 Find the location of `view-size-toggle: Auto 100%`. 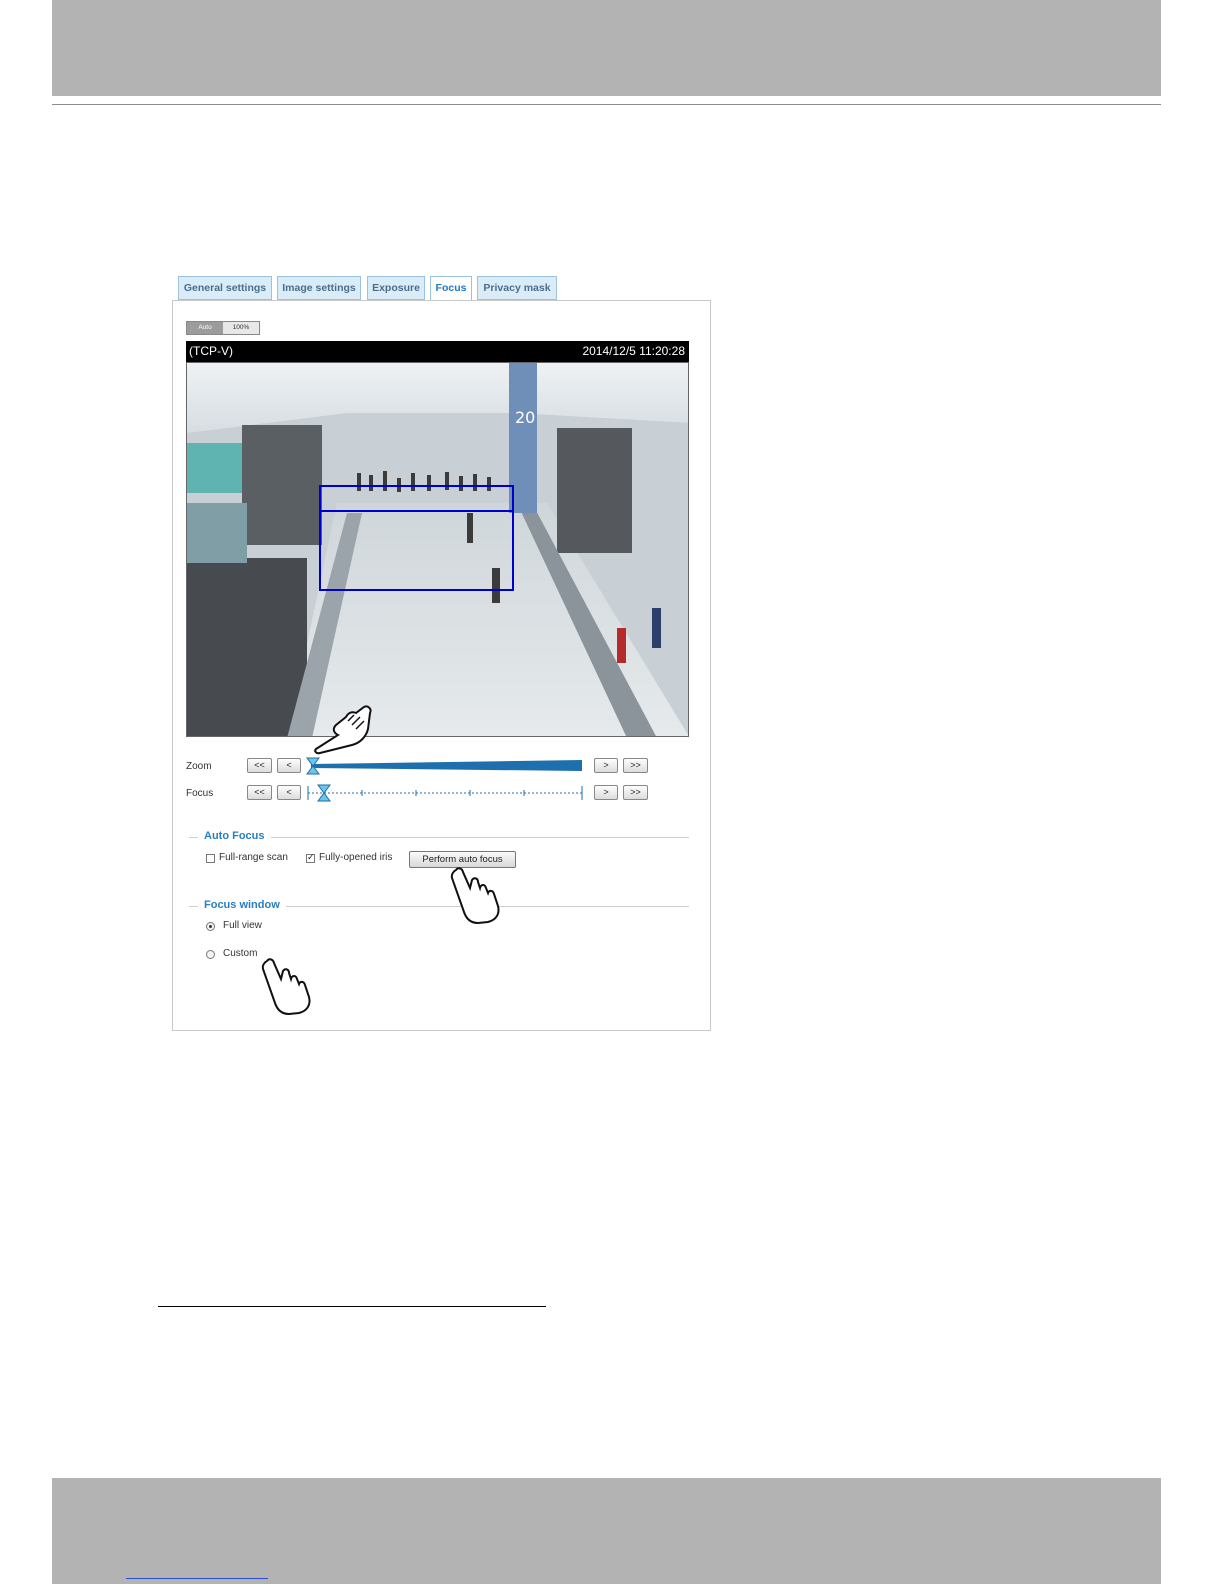

view-size-toggle: Auto 100% is located at coordinates (223, 328).